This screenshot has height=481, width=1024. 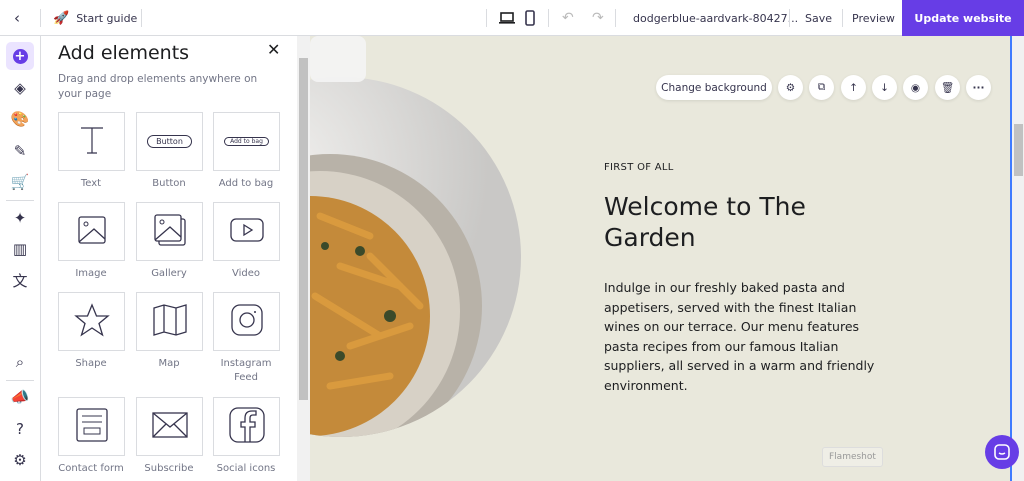 What do you see at coordinates (20, 88) in the screenshot?
I see `layers-icon: ◈` at bounding box center [20, 88].